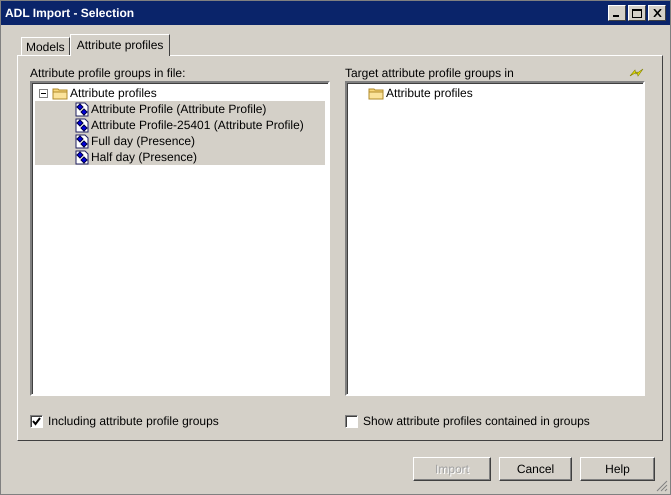 The image size is (671, 495). Describe the element at coordinates (180, 125) in the screenshot. I see `tree-item: Attribute Profile-25401 (Attribute Profile)` at that location.